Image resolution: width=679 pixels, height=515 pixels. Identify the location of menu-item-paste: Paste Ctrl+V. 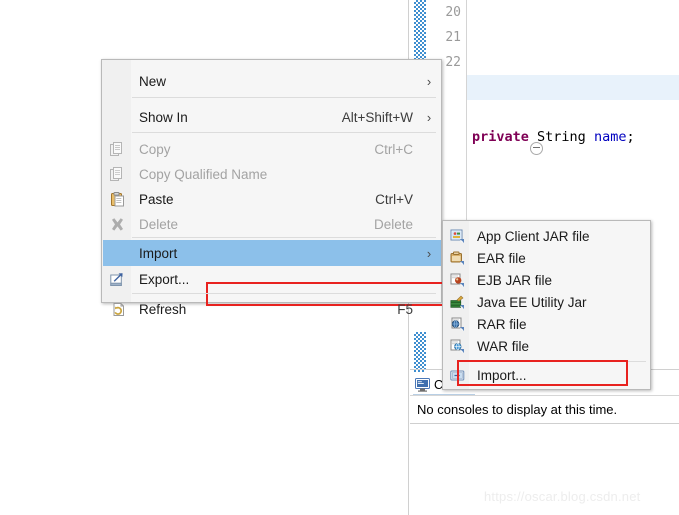
(272, 199).